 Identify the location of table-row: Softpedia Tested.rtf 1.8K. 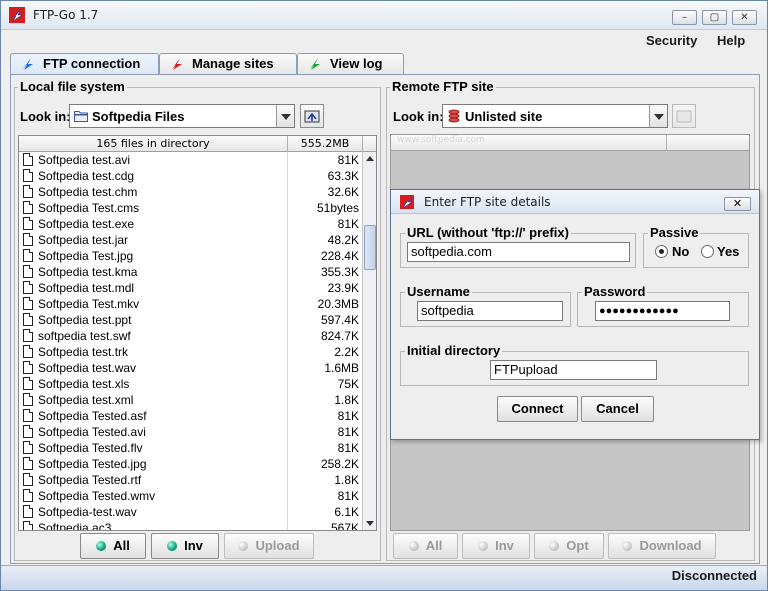
(191, 480).